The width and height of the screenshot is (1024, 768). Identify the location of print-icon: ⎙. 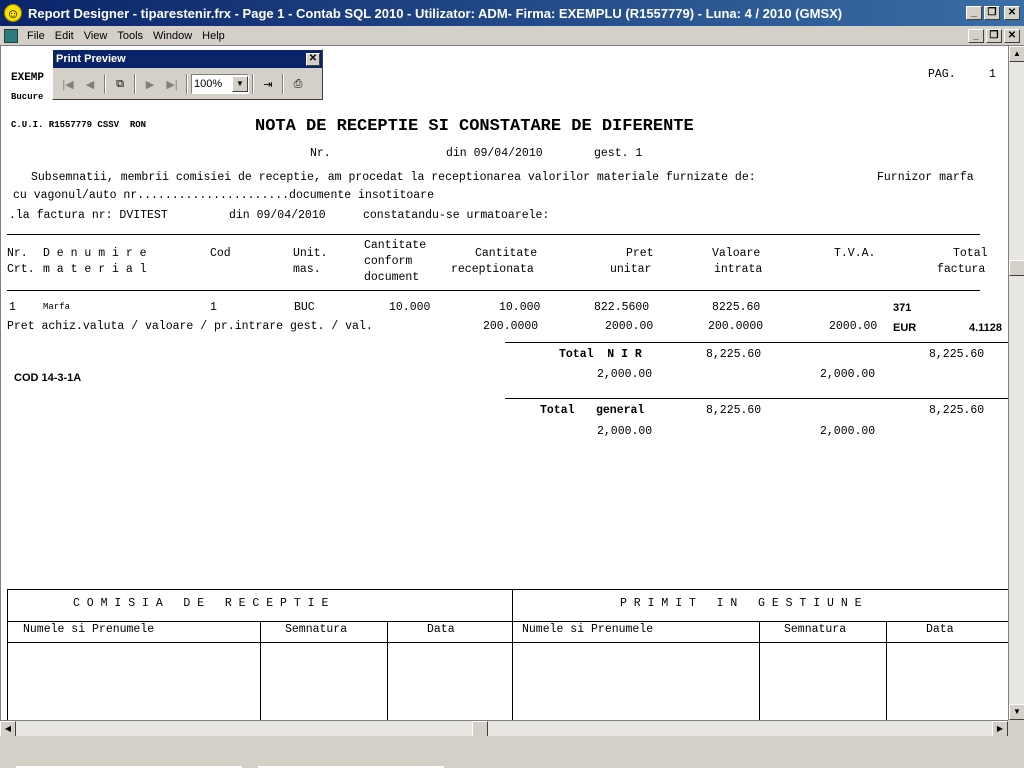
(298, 84).